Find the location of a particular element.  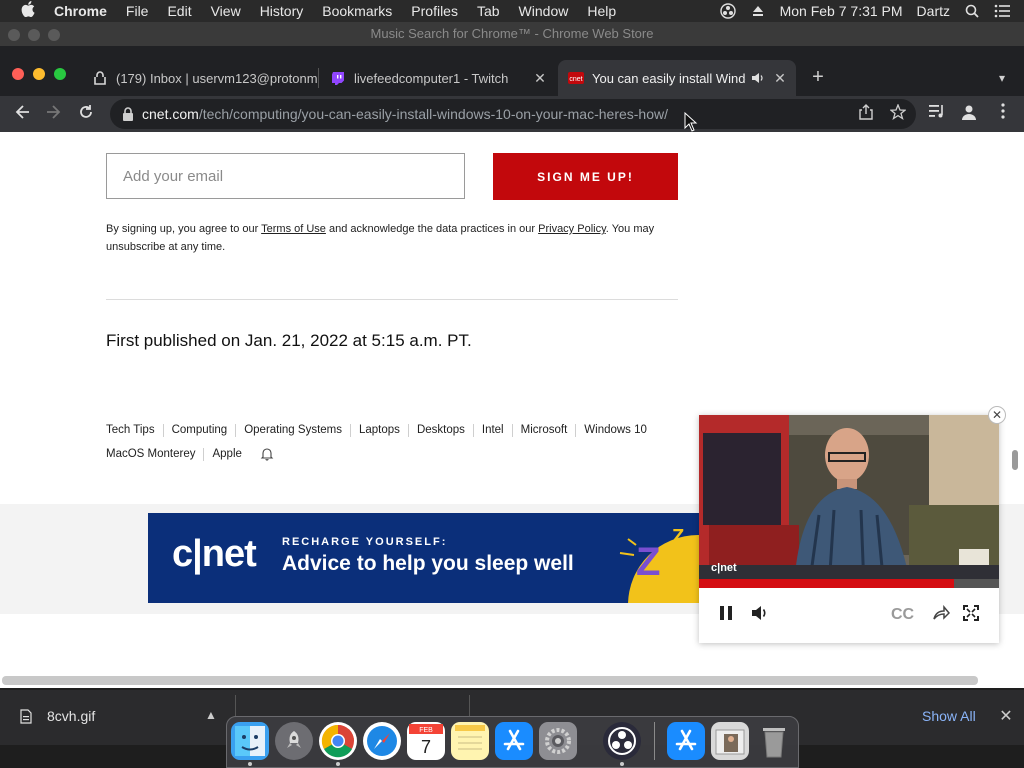

protonmail-icon is located at coordinates (100, 78).